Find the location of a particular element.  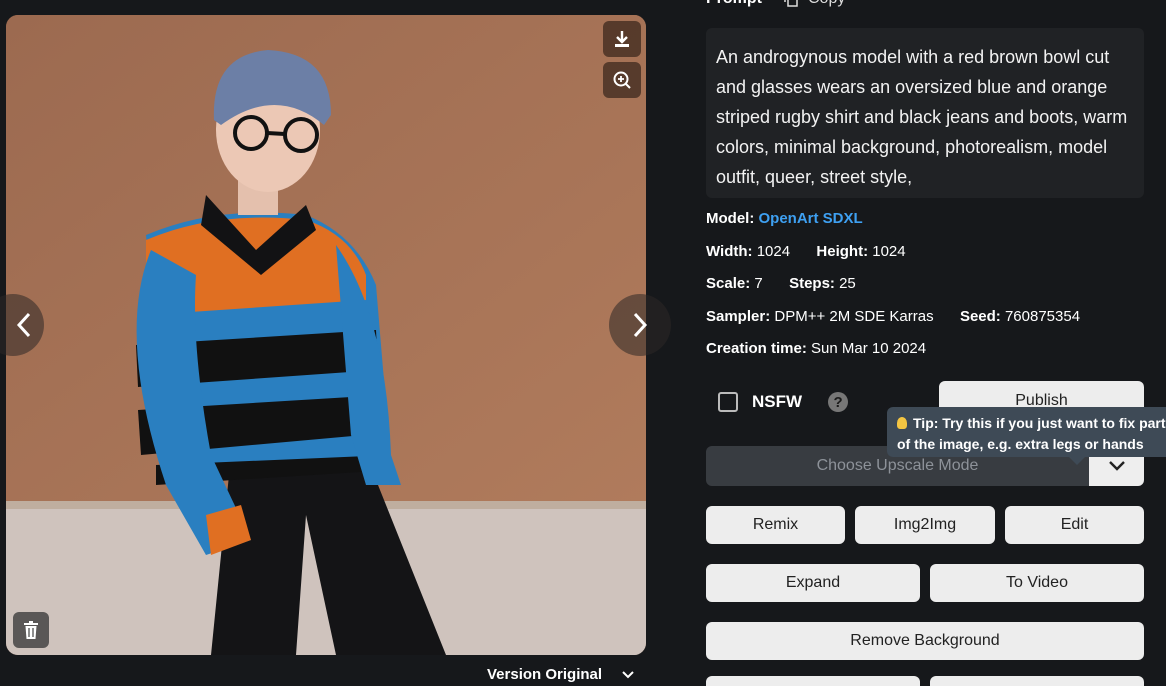

nsfw-row: NSFW ? is located at coordinates (783, 402).